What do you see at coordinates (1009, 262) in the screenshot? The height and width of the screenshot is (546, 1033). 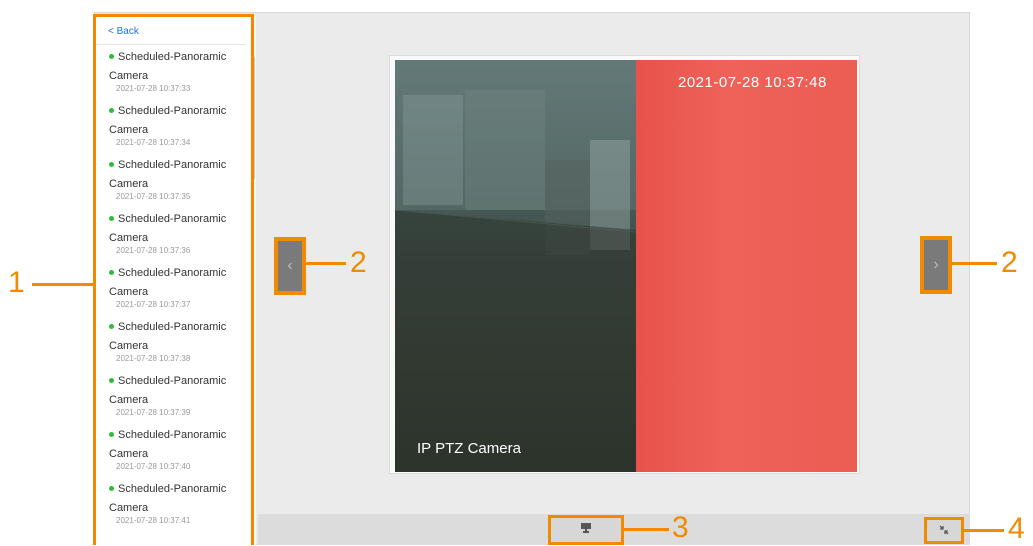 I see `callout-number-2-right: 2` at bounding box center [1009, 262].